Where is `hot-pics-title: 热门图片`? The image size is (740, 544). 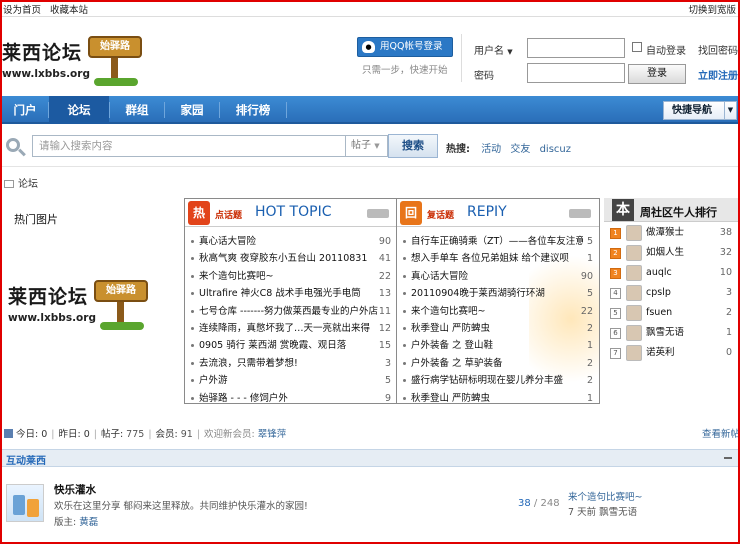 hot-pics-title: 热门图片 is located at coordinates (36, 219).